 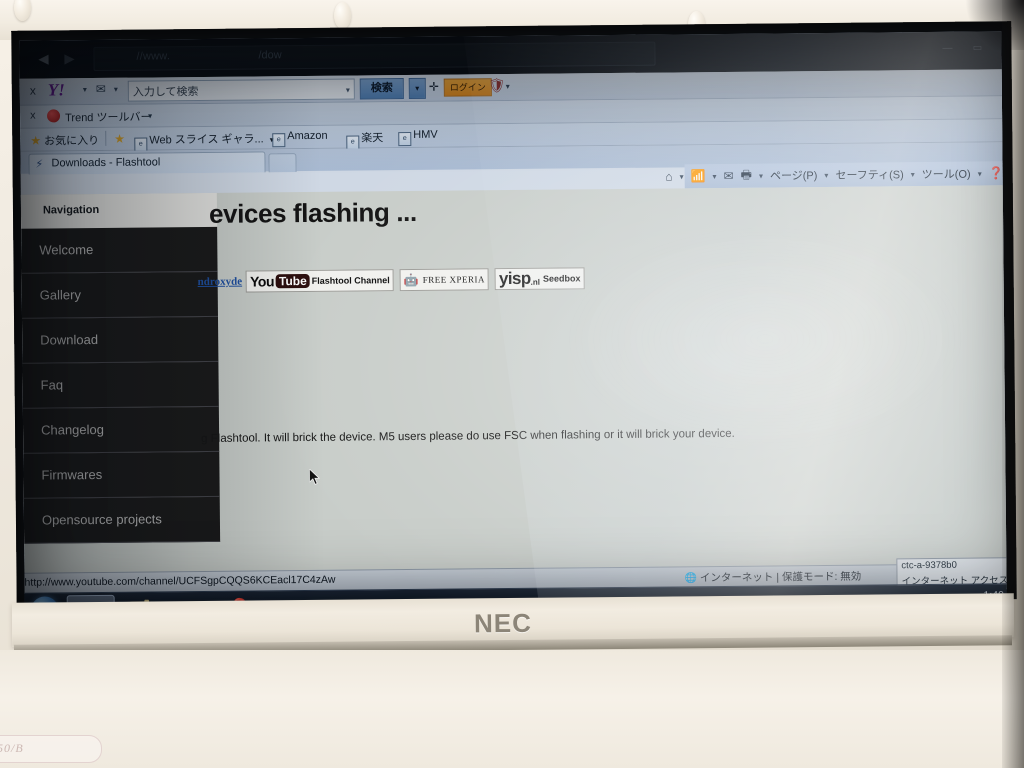 What do you see at coordinates (315, 476) in the screenshot?
I see `mouse-cursor` at bounding box center [315, 476].